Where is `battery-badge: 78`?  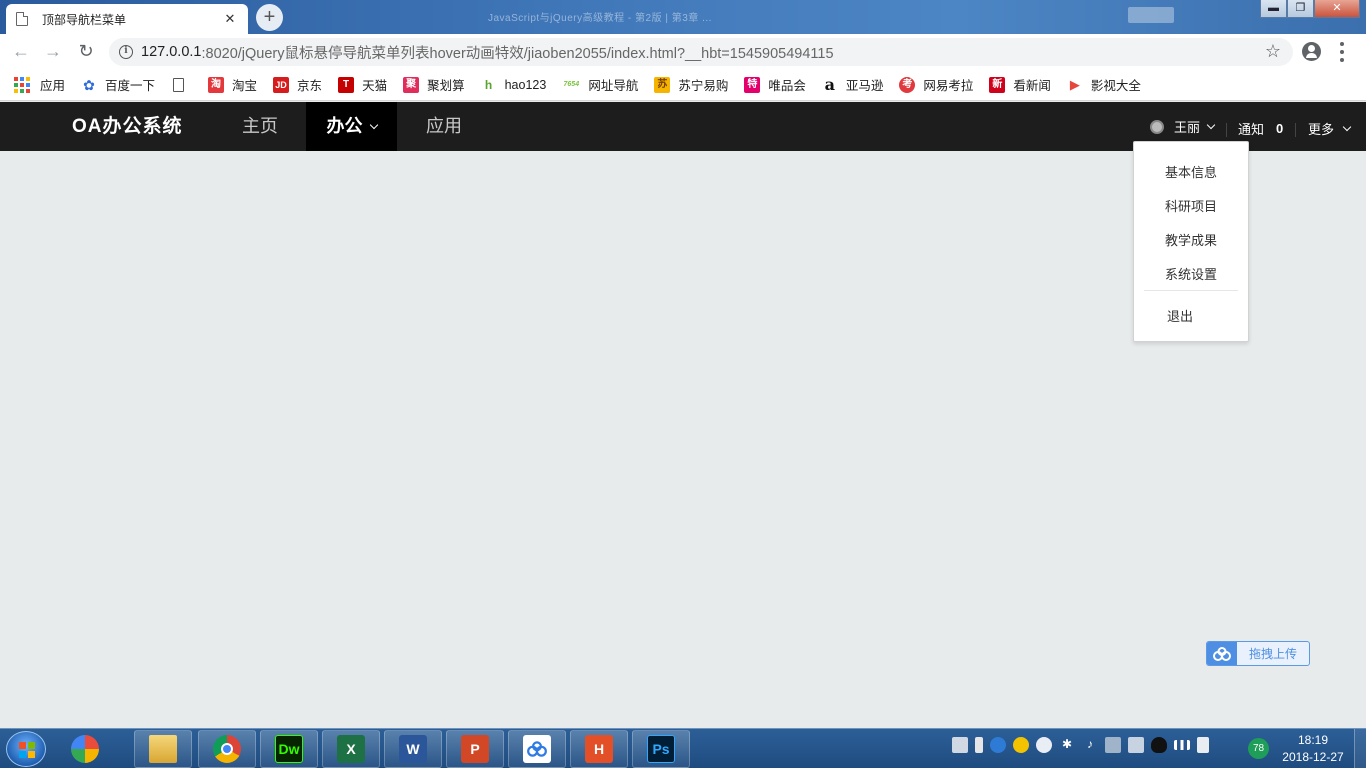
battery-badge: 78 is located at coordinates (1258, 748).